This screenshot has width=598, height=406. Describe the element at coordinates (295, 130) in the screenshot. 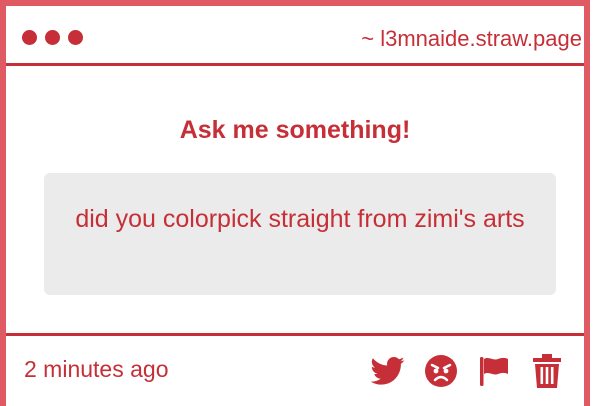

I see `page-title: Ask me something!` at that location.